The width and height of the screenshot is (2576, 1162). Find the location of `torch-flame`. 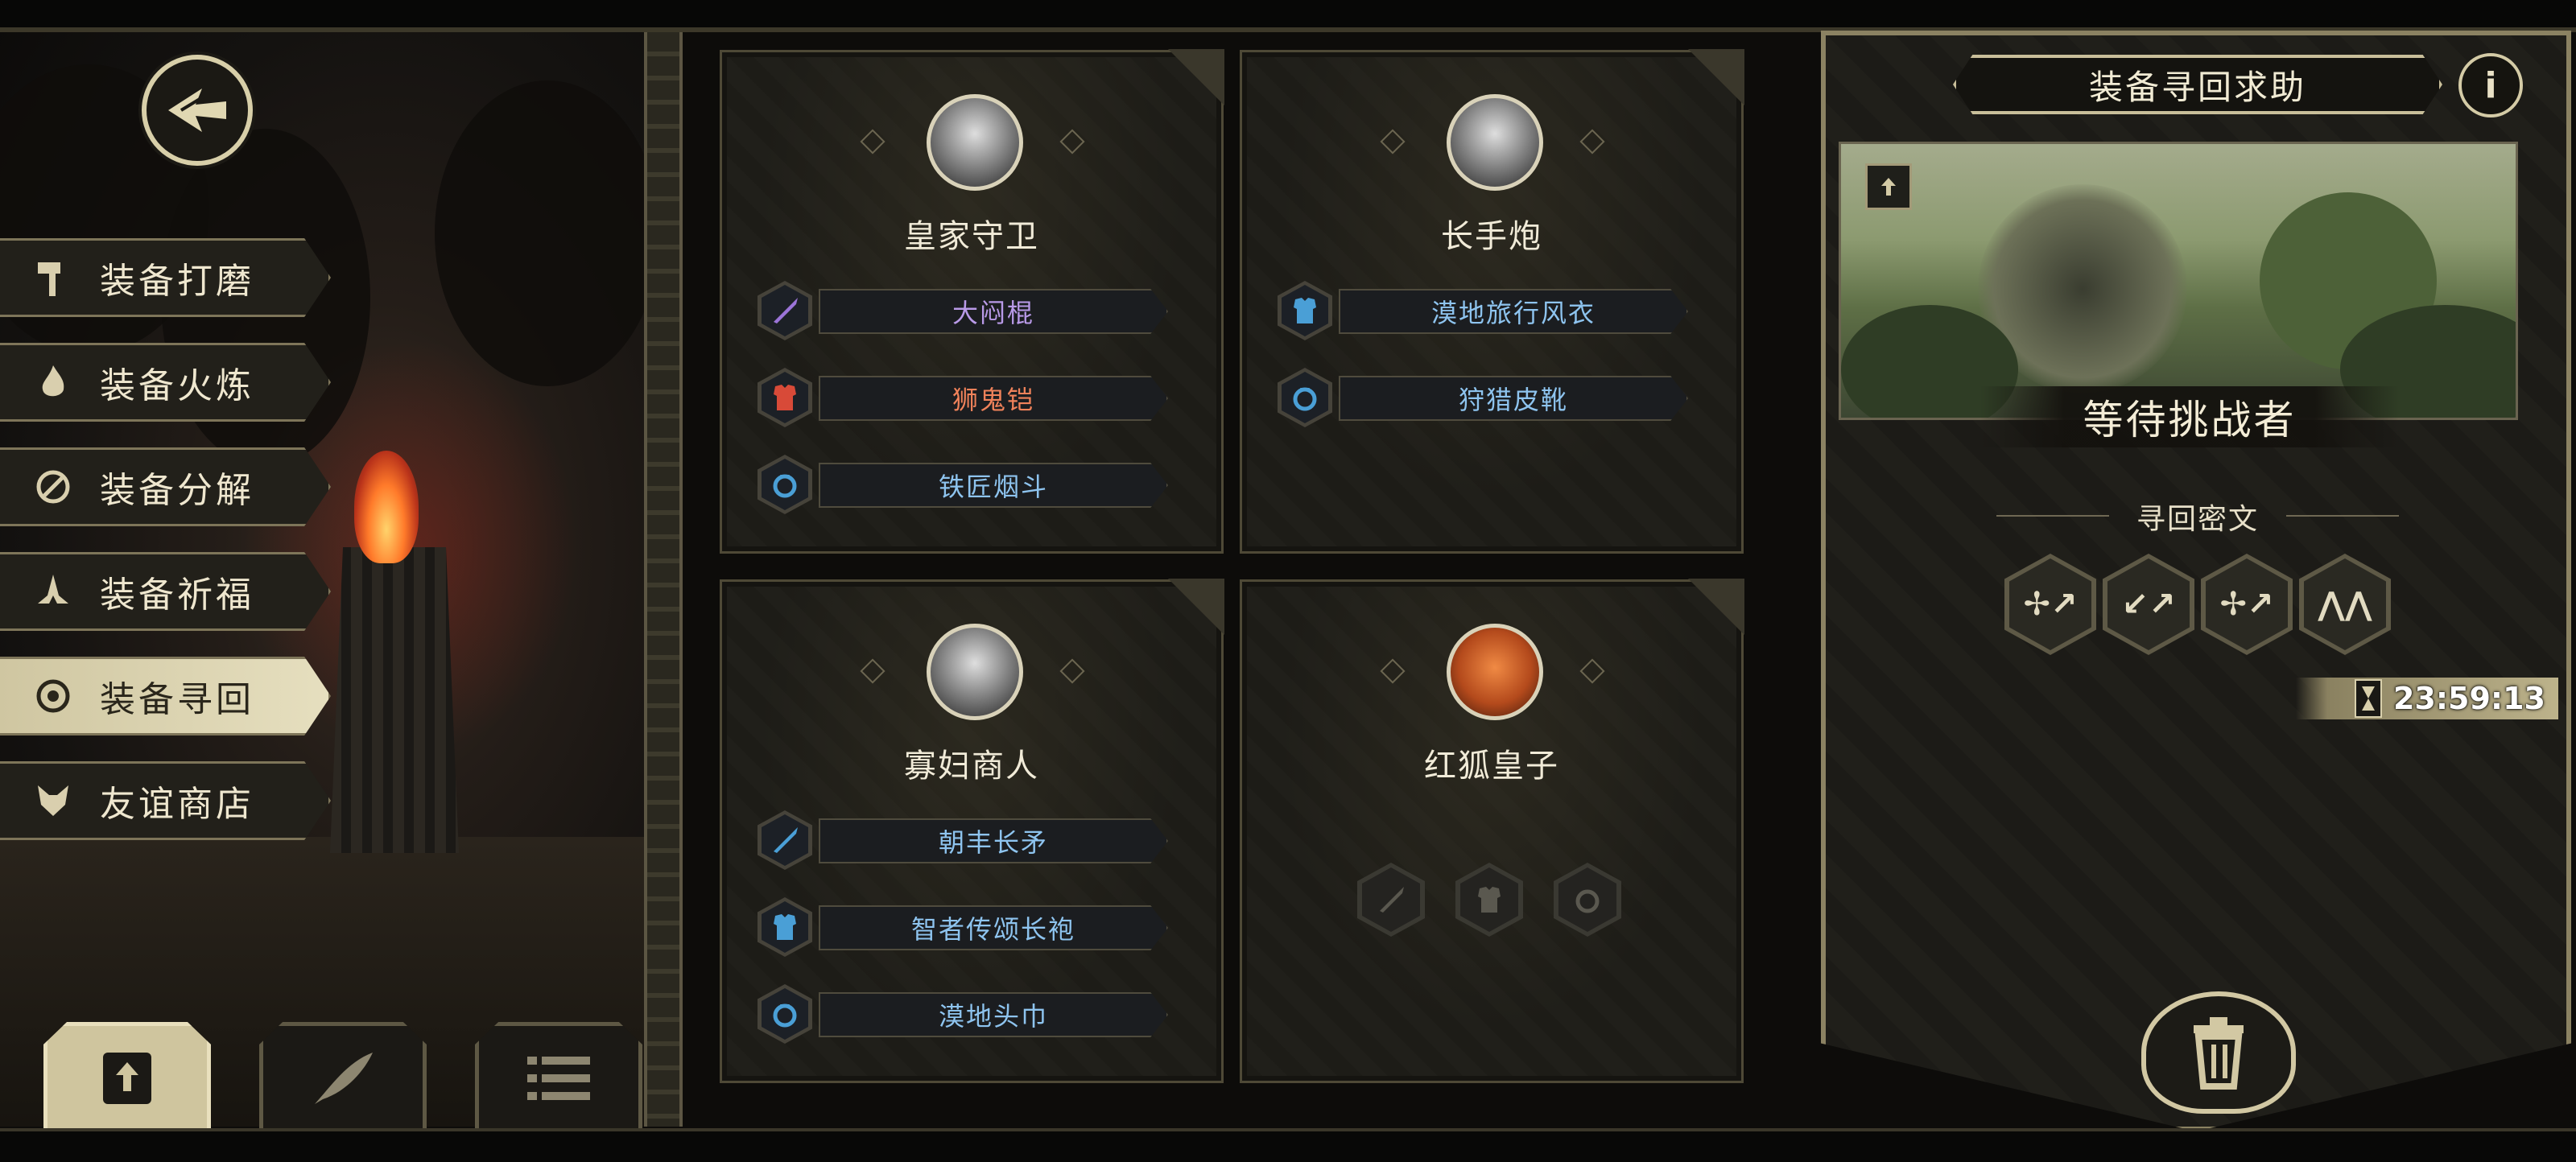

torch-flame is located at coordinates (386, 507).